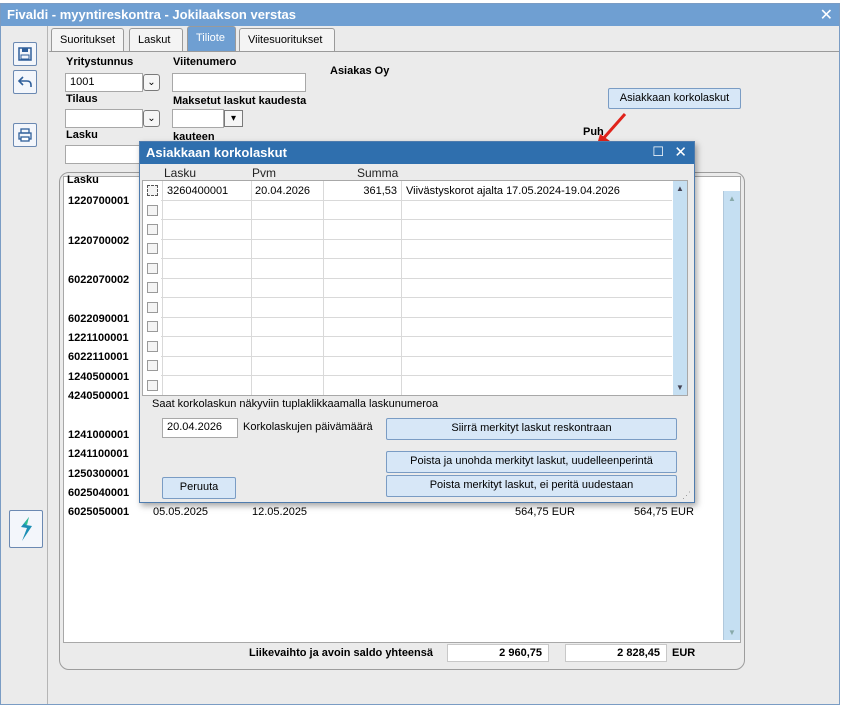 The height and width of the screenshot is (713, 853). Describe the element at coordinates (25, 135) in the screenshot. I see `print-icon` at that location.